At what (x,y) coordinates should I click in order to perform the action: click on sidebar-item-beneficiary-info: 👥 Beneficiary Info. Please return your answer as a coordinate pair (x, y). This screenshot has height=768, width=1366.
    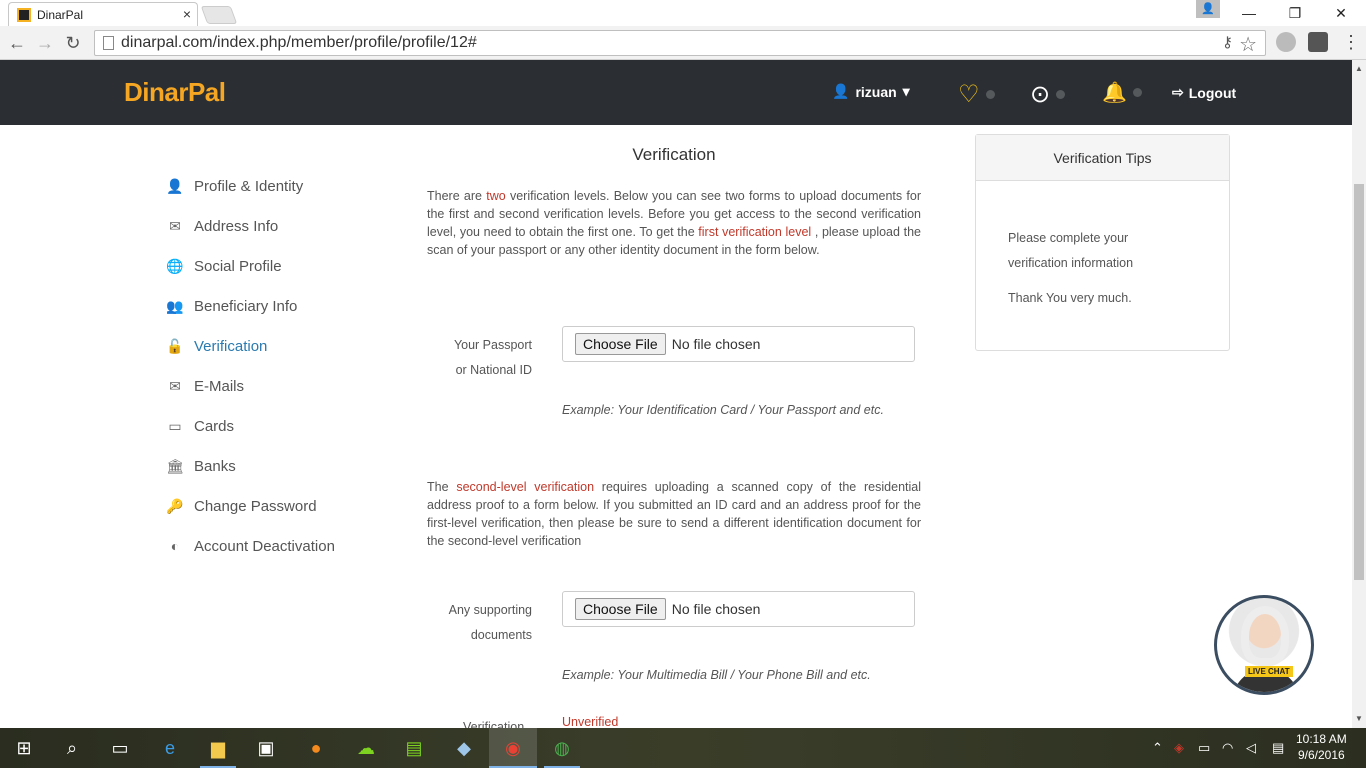
    Looking at the image, I should click on (249, 306).